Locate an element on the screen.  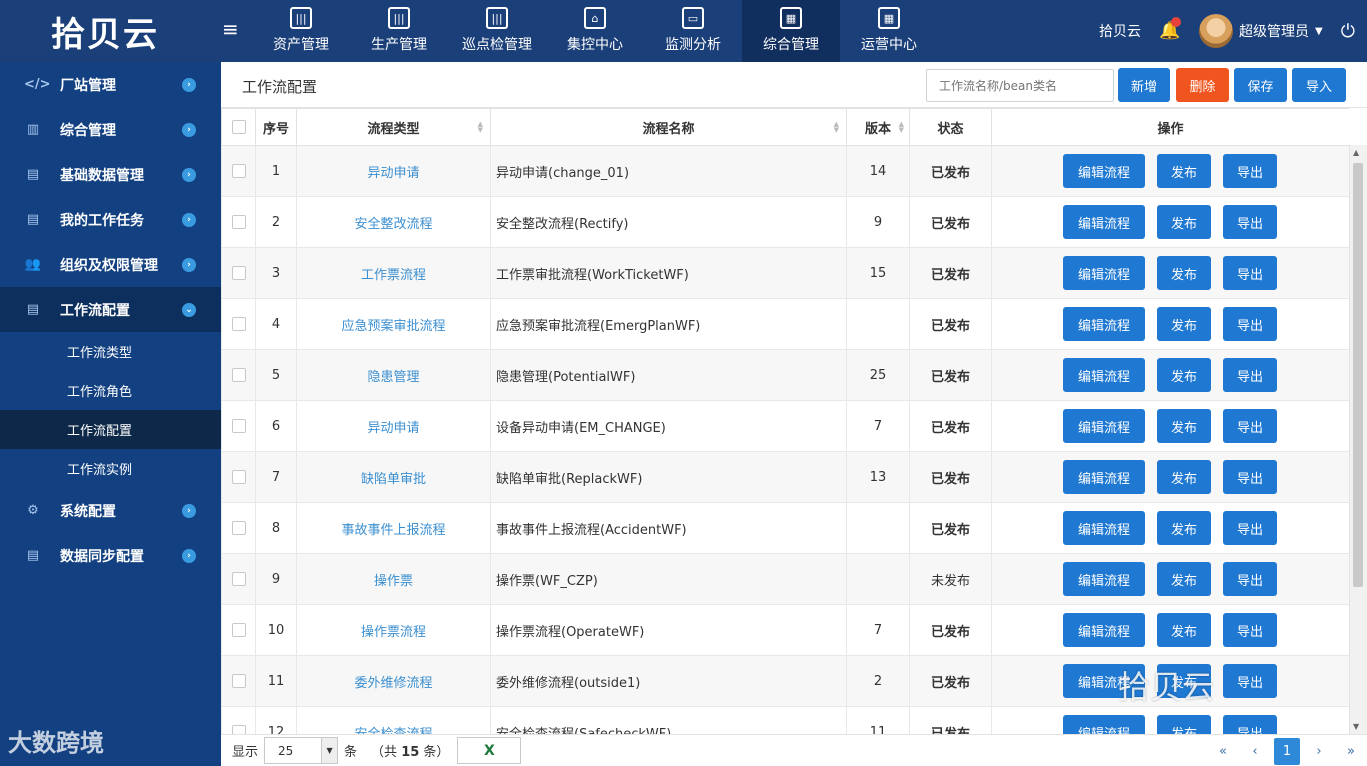
table-row: 3 工作票流程 工作票审批流程(WorkTicketWF) 15 已发布 编辑流程 发布 导出 is located at coordinates (785, 273).